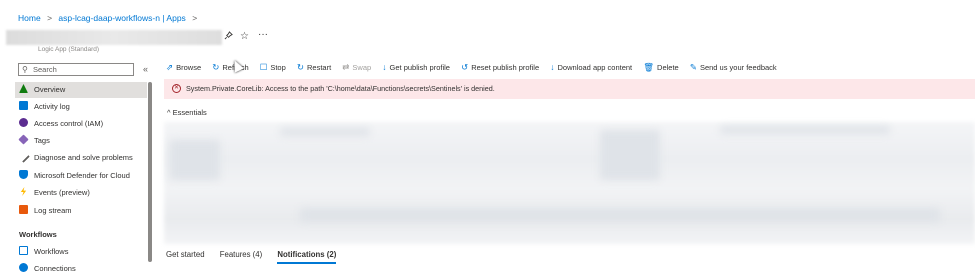 This screenshot has width=975, height=272. I want to click on sidebar-item-log-stream: Log stream, so click(81, 211).